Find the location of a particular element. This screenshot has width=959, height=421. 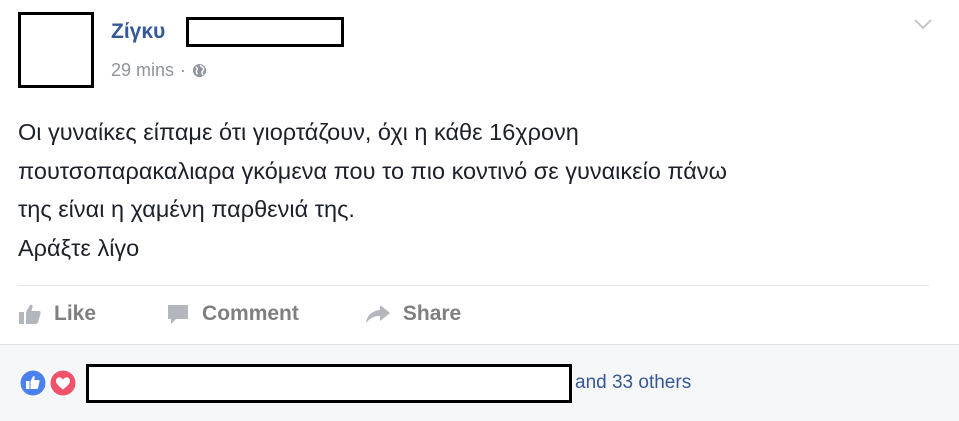

like-reaction-icon is located at coordinates (33, 383).